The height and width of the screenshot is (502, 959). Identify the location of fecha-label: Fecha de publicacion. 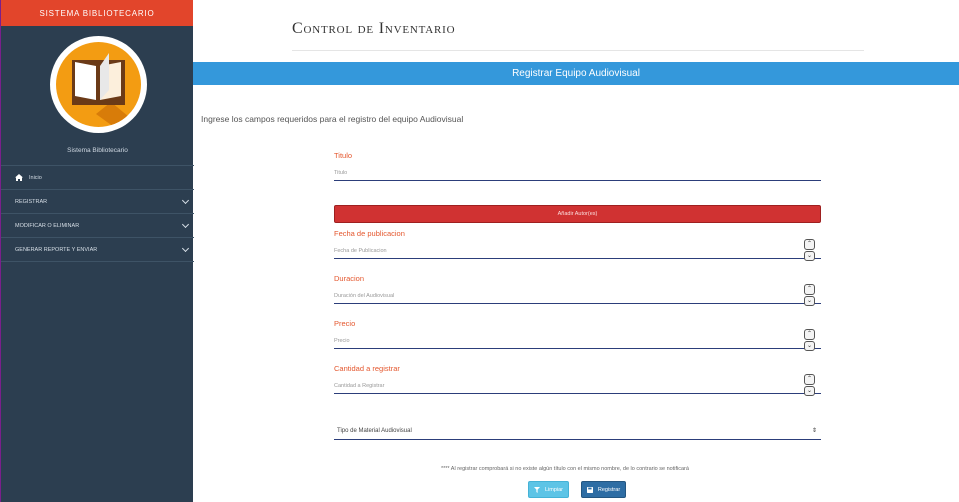
(369, 233).